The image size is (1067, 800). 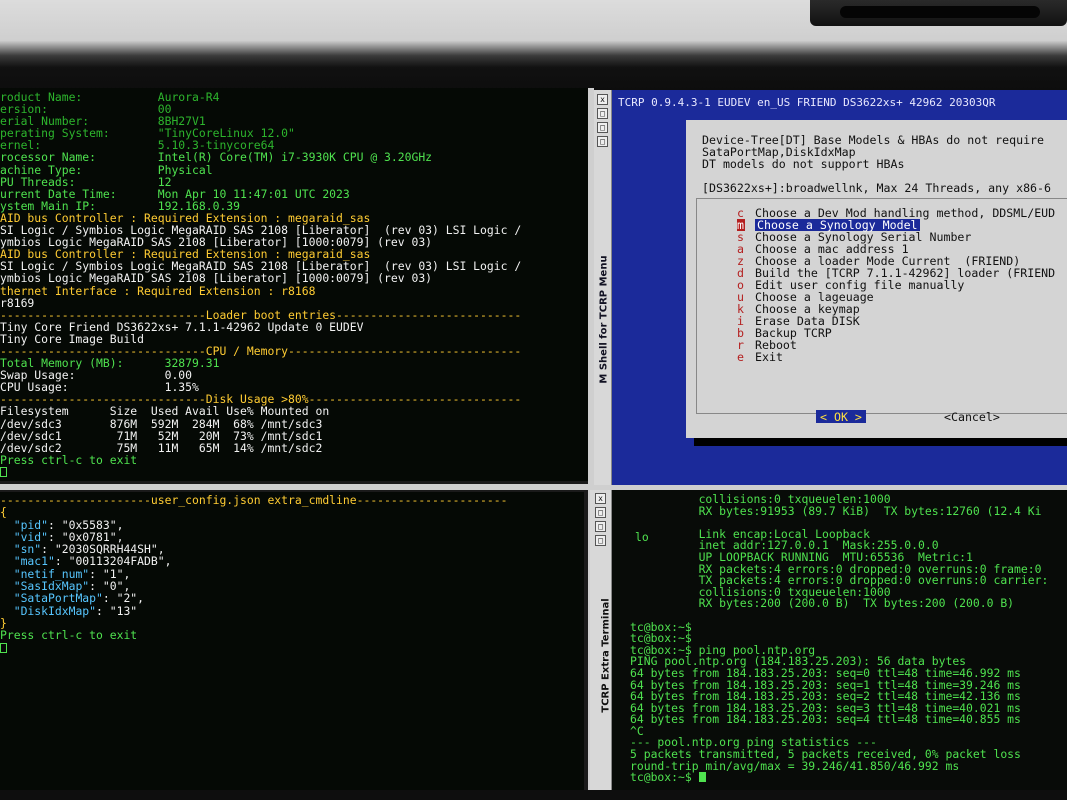 What do you see at coordinates (69, 635) in the screenshot?
I see `exit-hint: Press ctrl-c to exit` at bounding box center [69, 635].